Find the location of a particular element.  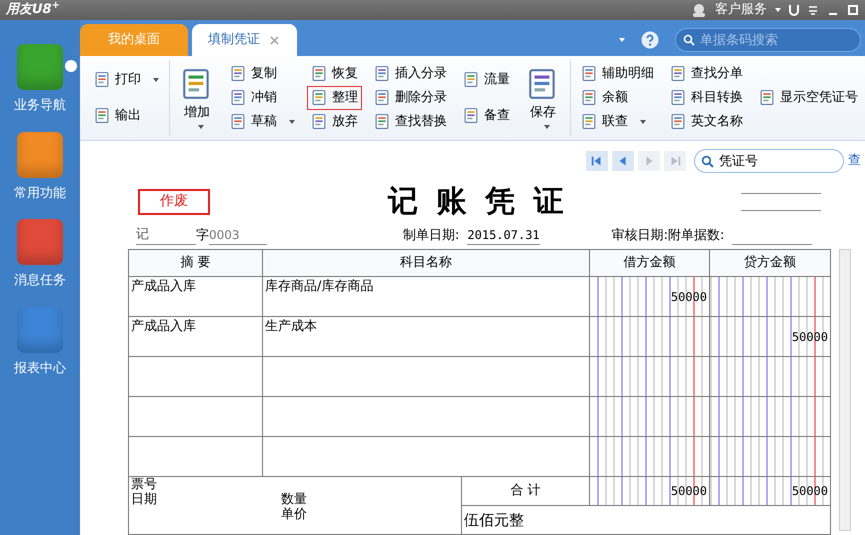

sidebar-item-label: 报表中心 is located at coordinates (40, 368).